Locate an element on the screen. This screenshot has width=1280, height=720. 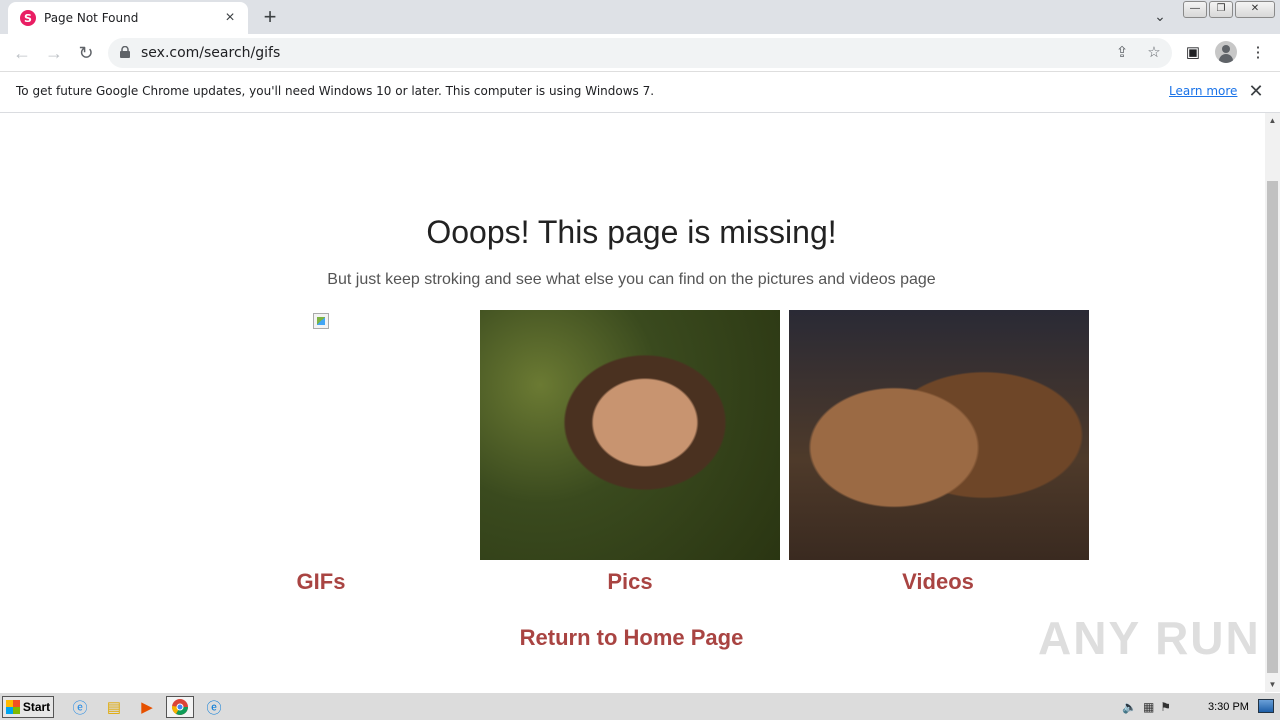
system-tray: 🔈 ▦ ⚑ is located at coordinates (1146, 707).